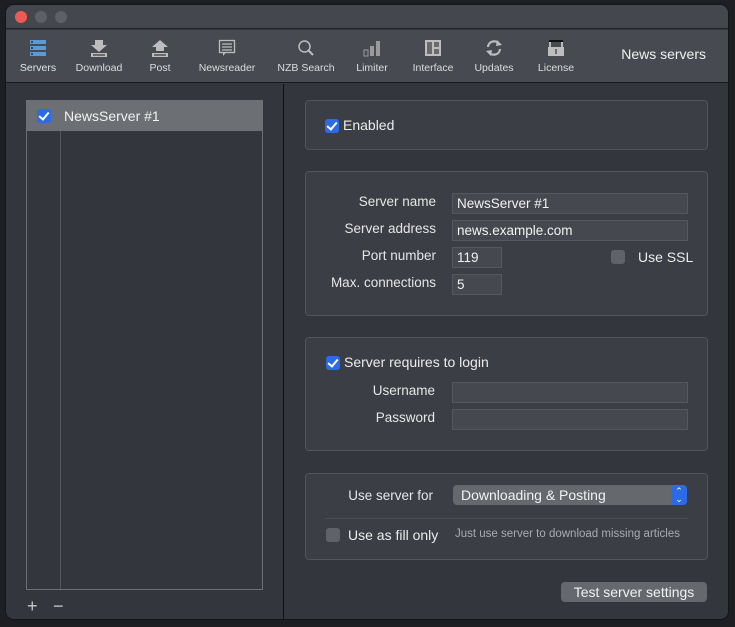  I want to click on toolbar-label: Download, so click(99, 68).